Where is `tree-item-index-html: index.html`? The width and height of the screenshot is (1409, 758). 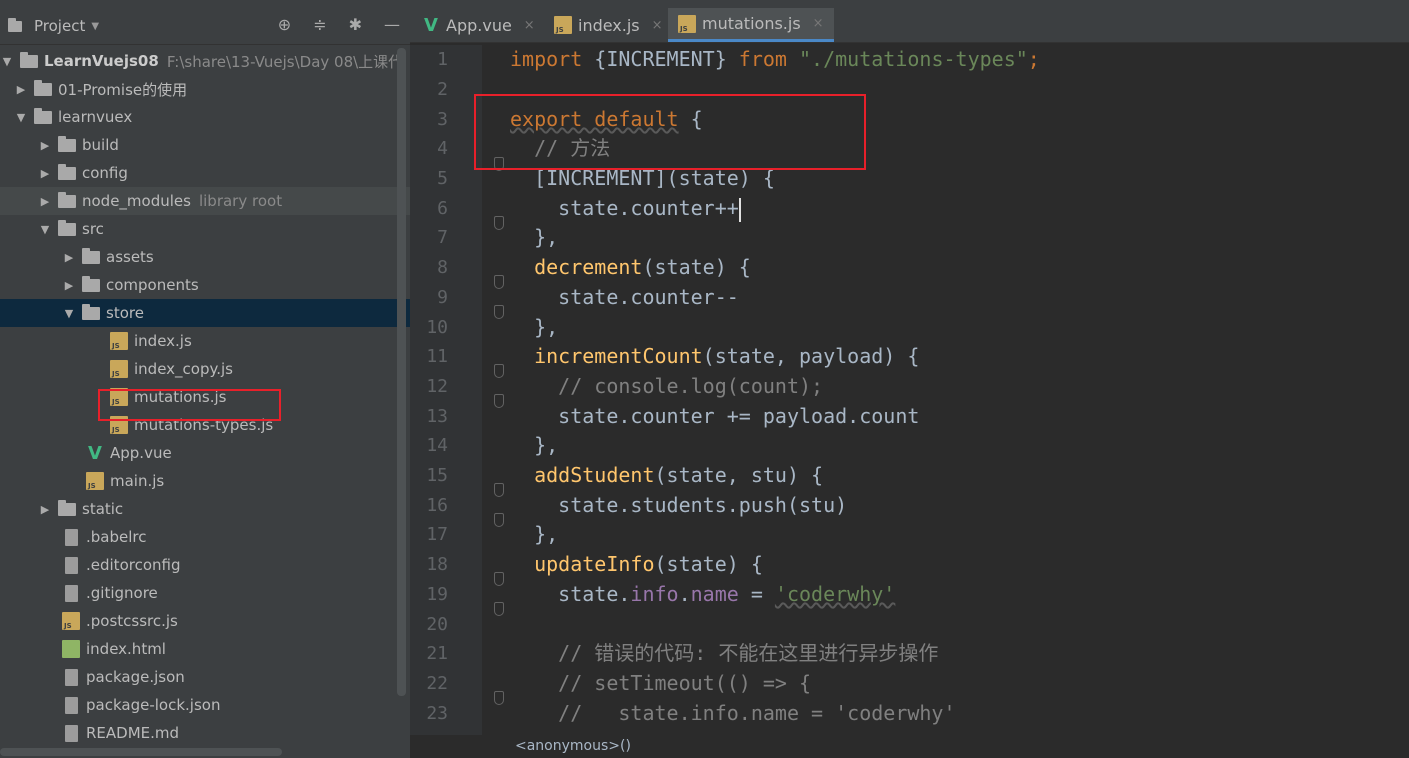 tree-item-index-html: index.html is located at coordinates (205, 649).